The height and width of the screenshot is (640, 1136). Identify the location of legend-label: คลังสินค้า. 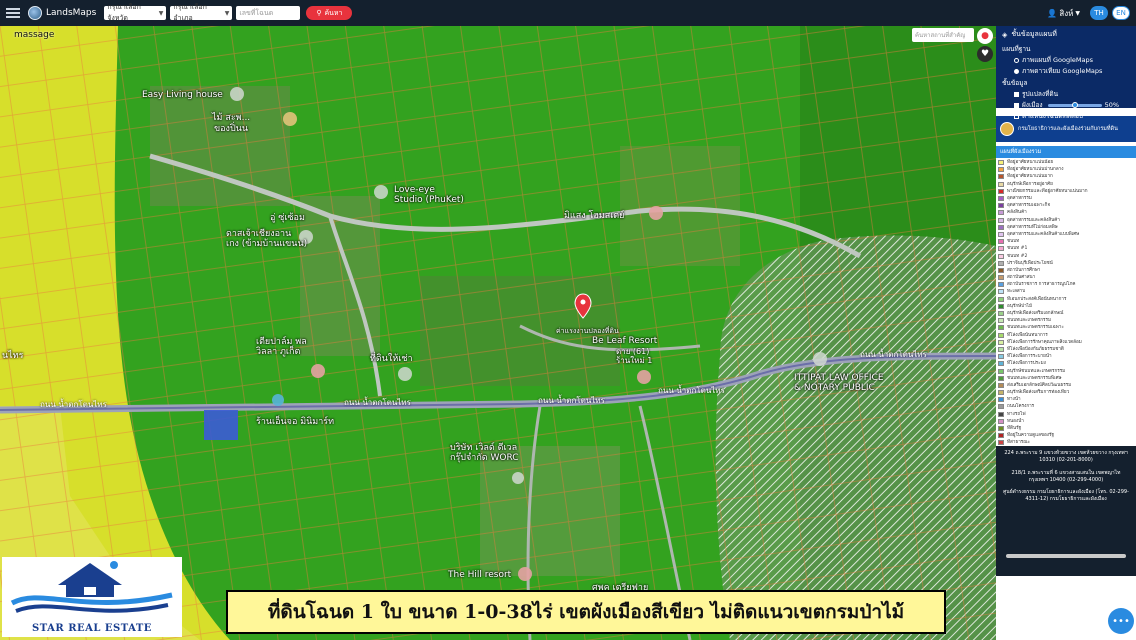
(1017, 213).